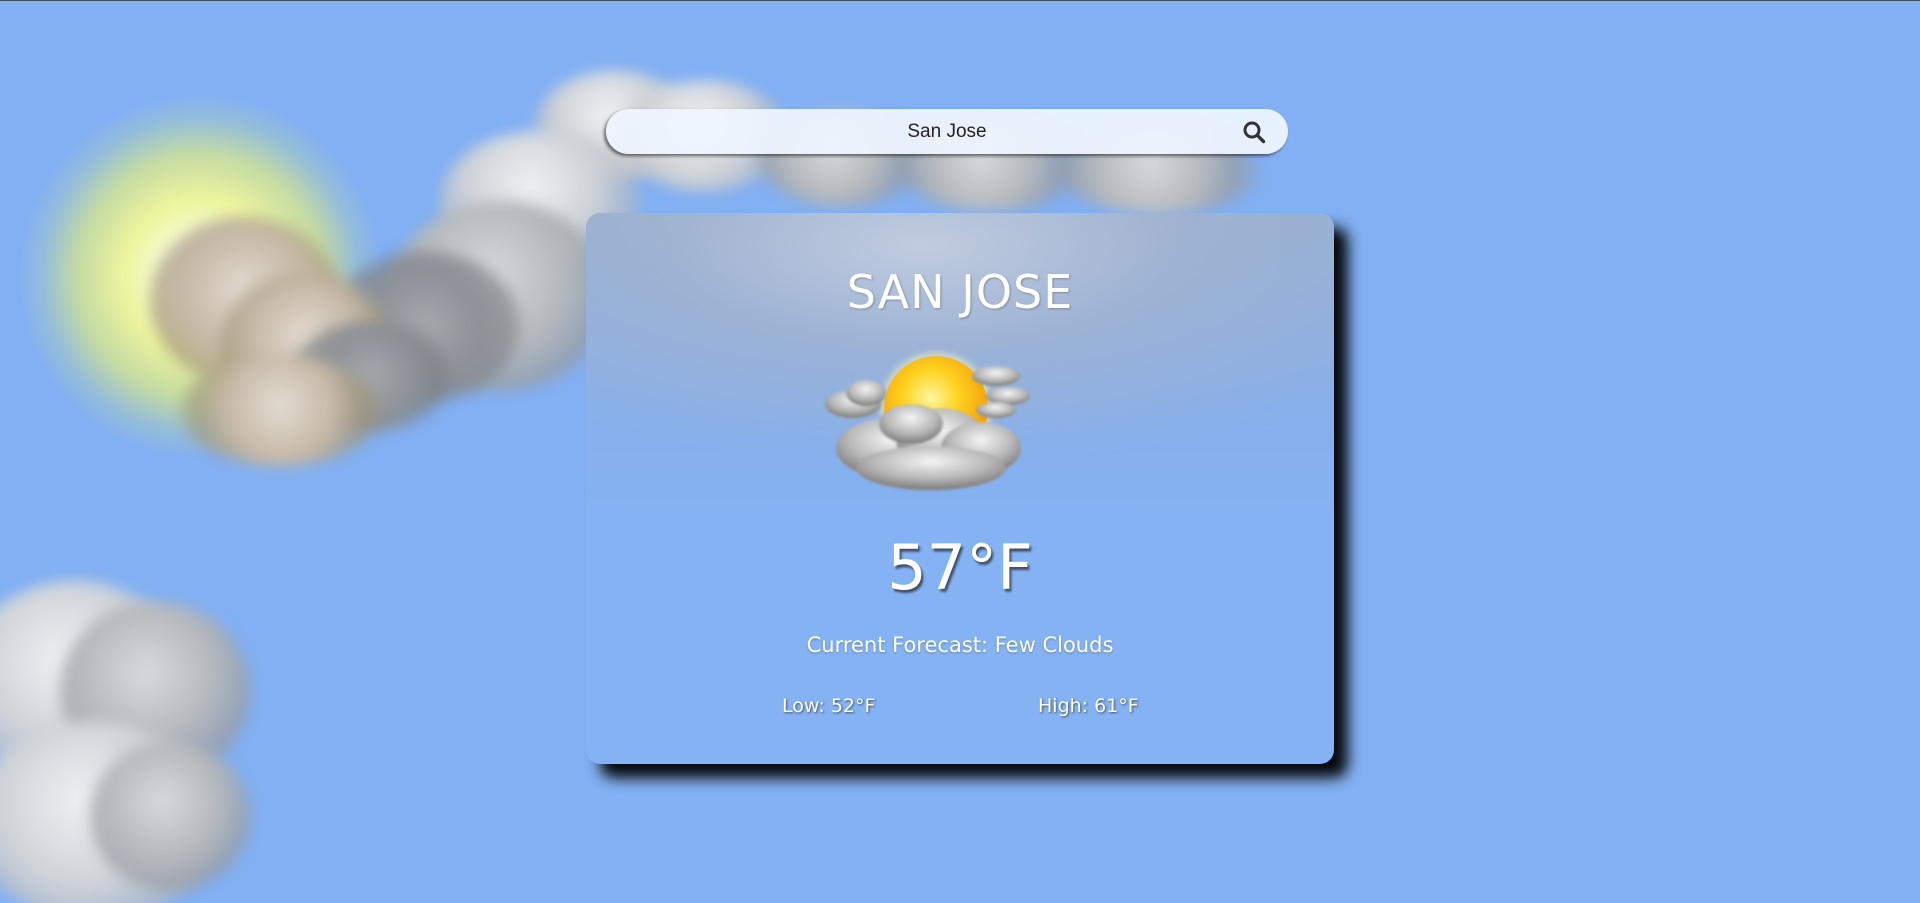 The height and width of the screenshot is (903, 1920). What do you see at coordinates (927, 421) in the screenshot?
I see `few-clouds-icon` at bounding box center [927, 421].